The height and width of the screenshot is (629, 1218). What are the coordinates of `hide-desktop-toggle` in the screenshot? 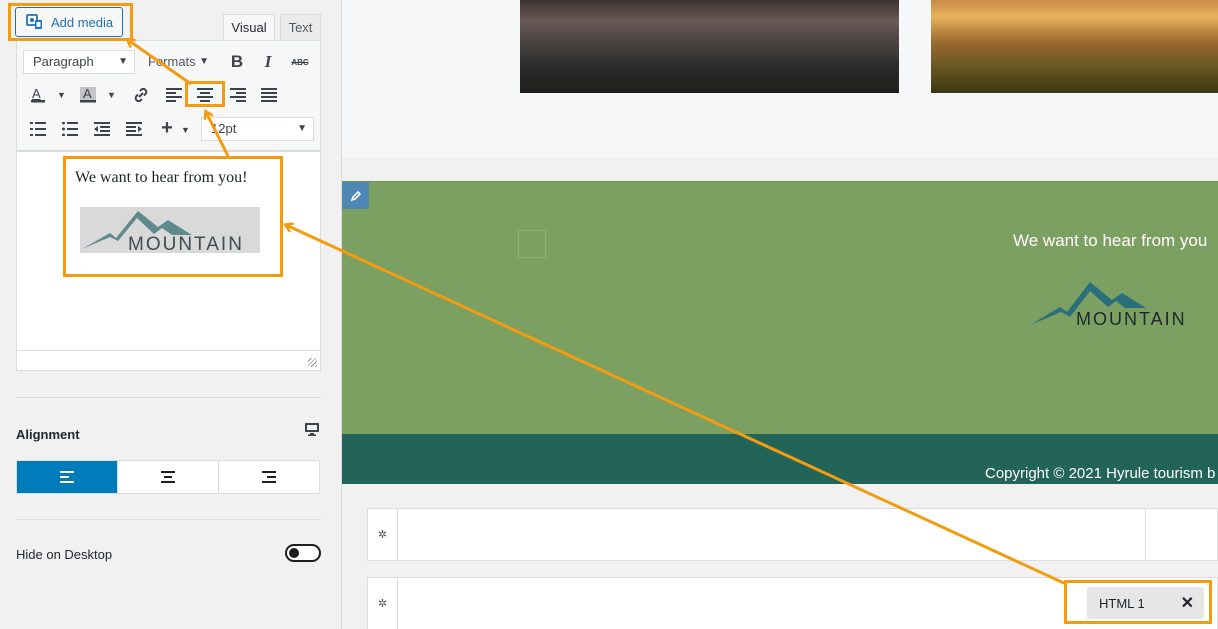 It's located at (303, 553).